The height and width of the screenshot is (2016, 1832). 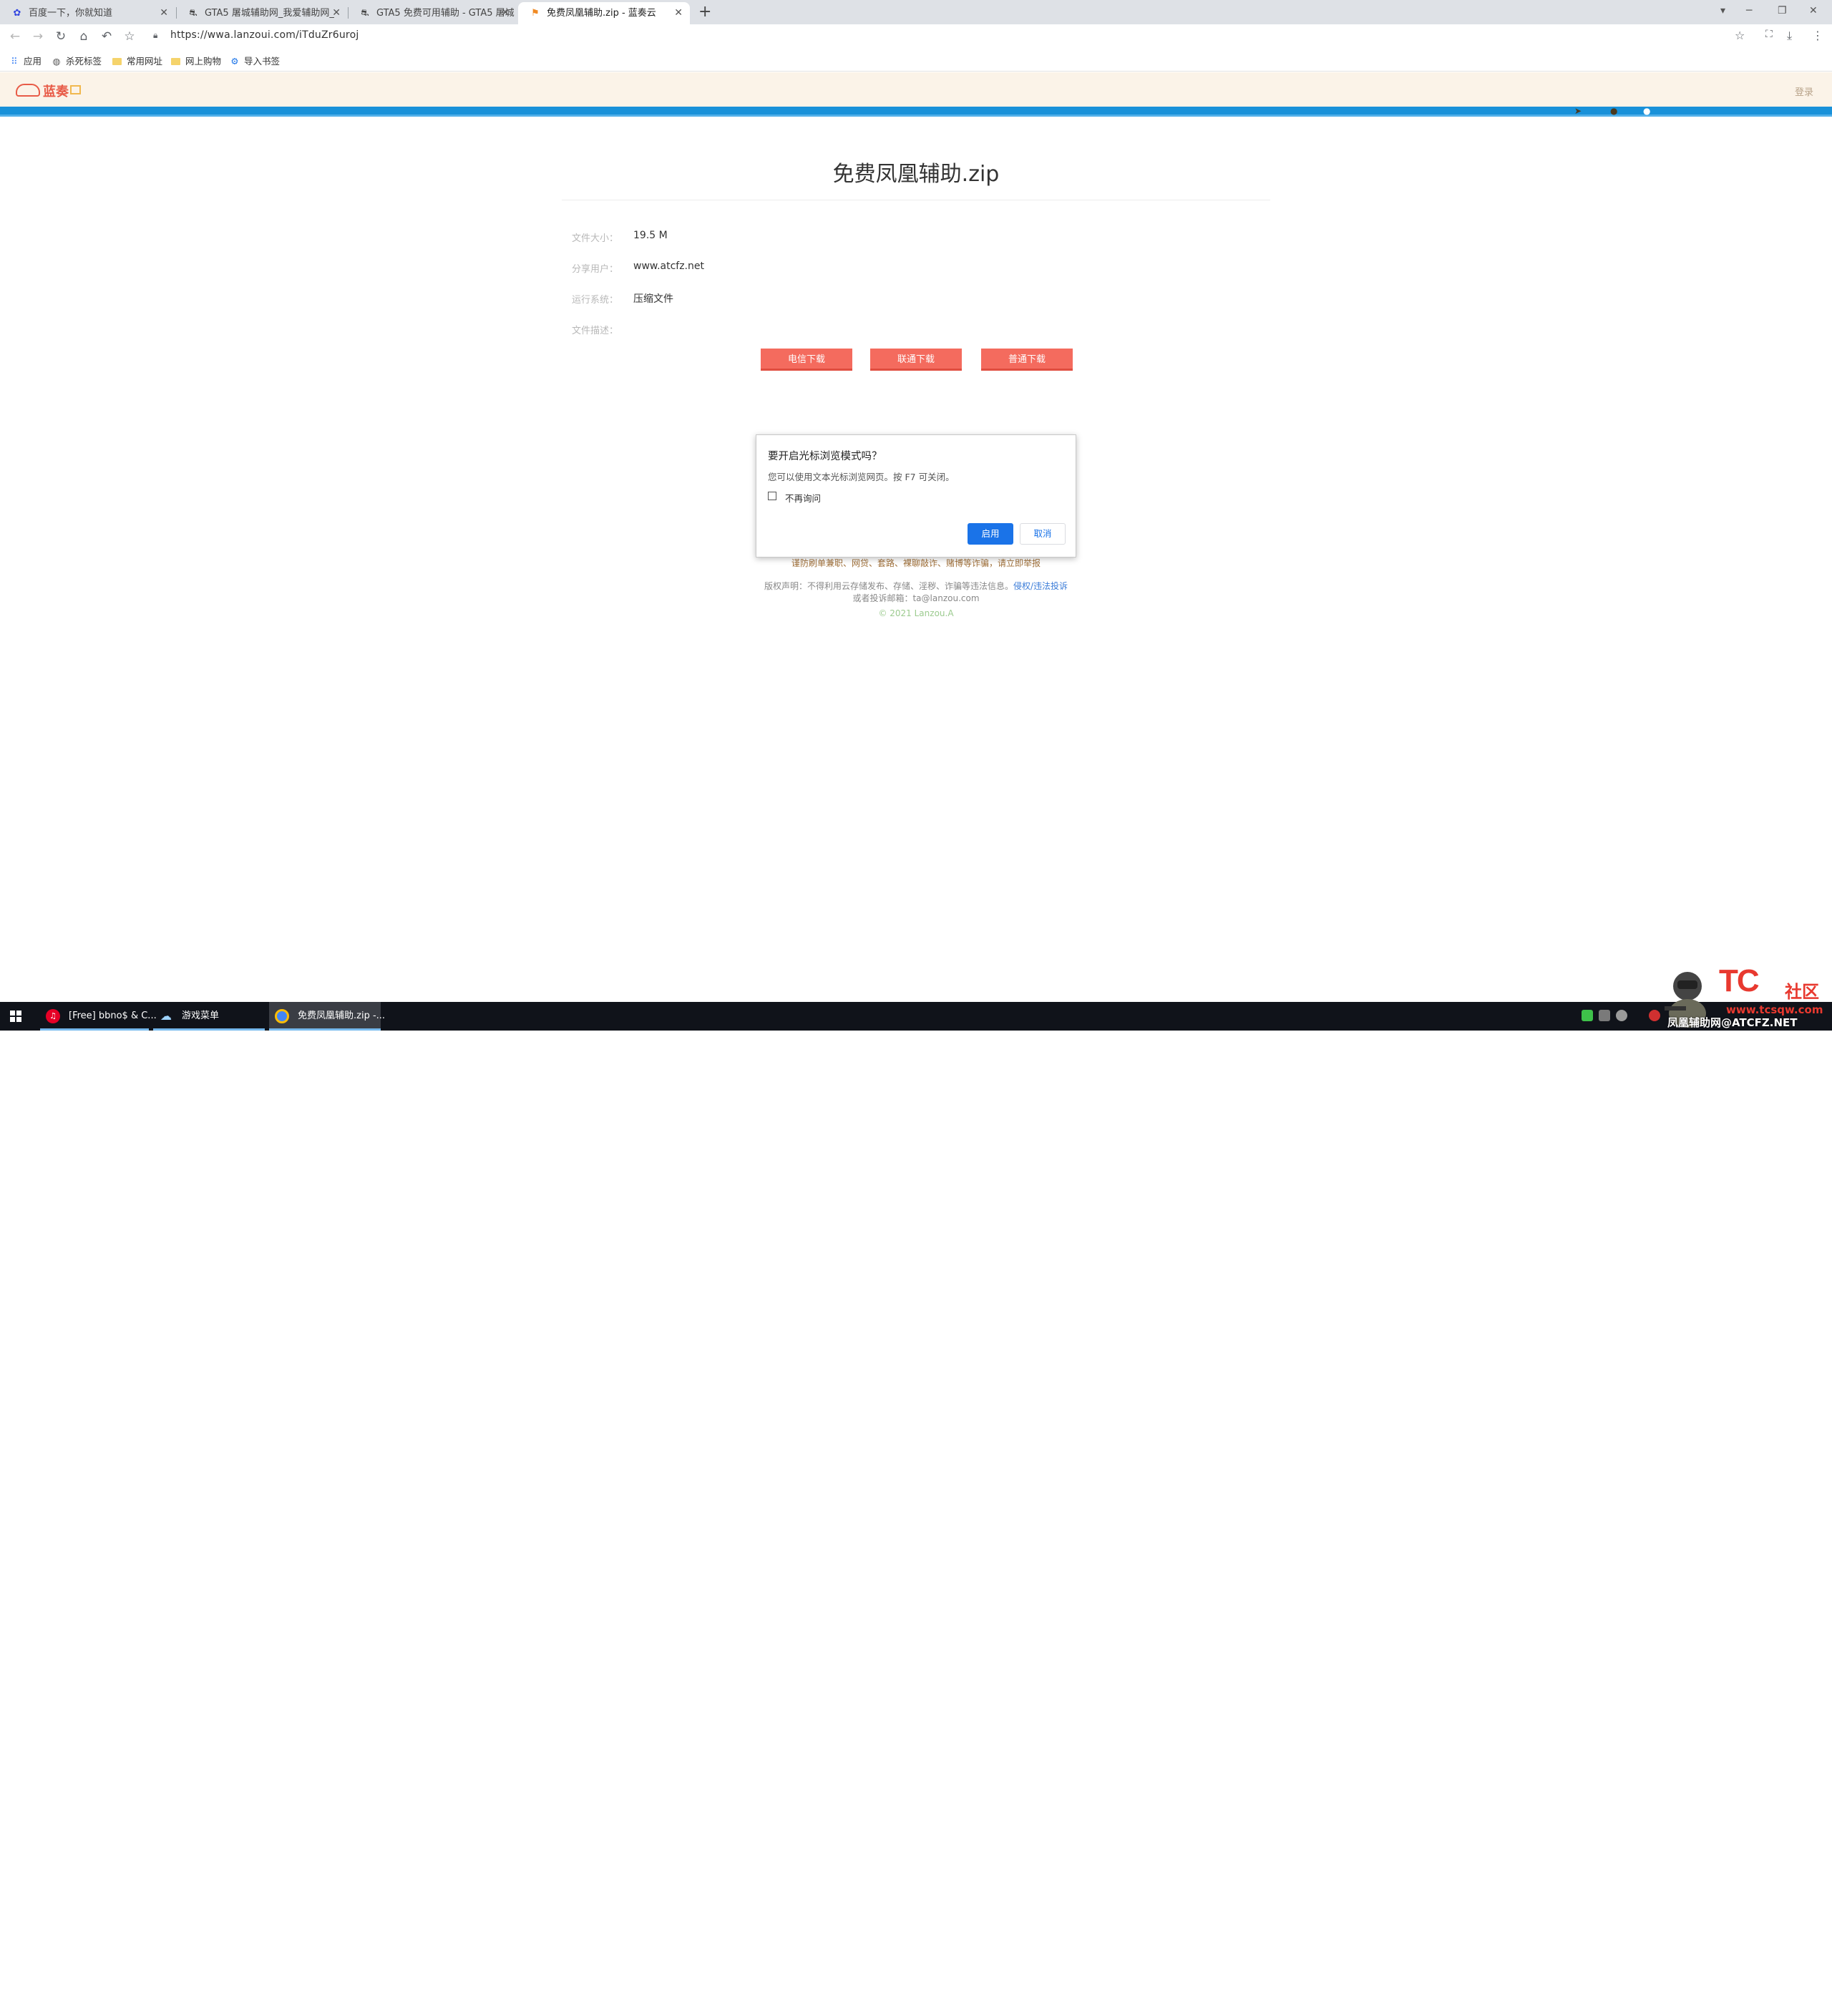 What do you see at coordinates (1621, 1015) in the screenshot?
I see `network-tray-icon` at bounding box center [1621, 1015].